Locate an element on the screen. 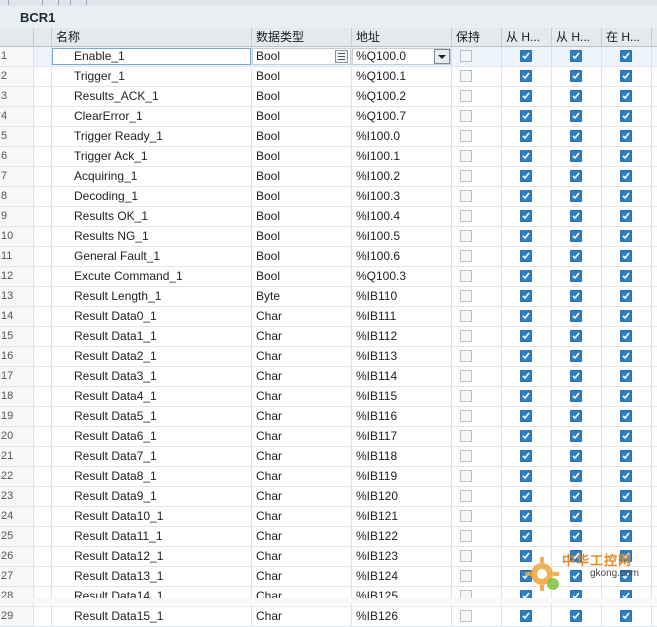 The height and width of the screenshot is (627, 657). table-row: 16 Result Data2_1 Char %IB113 is located at coordinates (328, 357).